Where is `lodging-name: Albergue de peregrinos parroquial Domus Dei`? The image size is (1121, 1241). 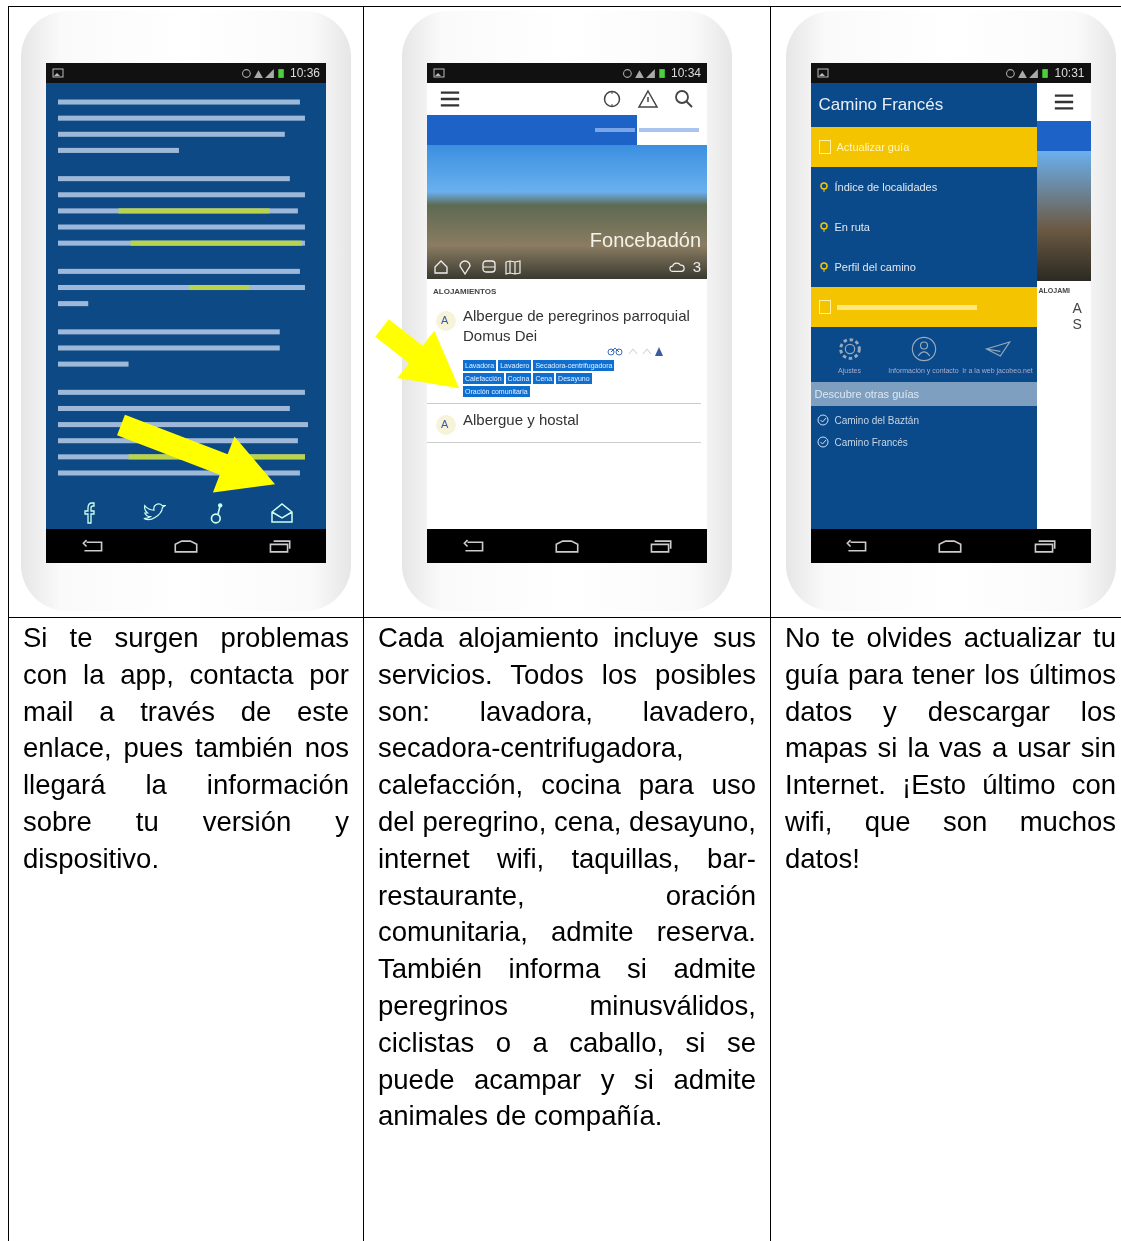
lodging-name: Albergue de peregrinos parroquial Domus Dei is located at coordinates (579, 325).